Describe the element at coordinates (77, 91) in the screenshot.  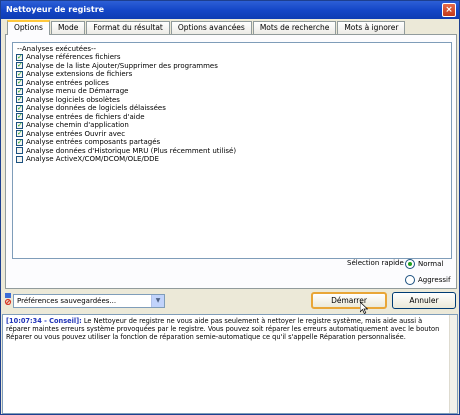
I see `scan-option-label: Analyse menu de Démarrage` at that location.